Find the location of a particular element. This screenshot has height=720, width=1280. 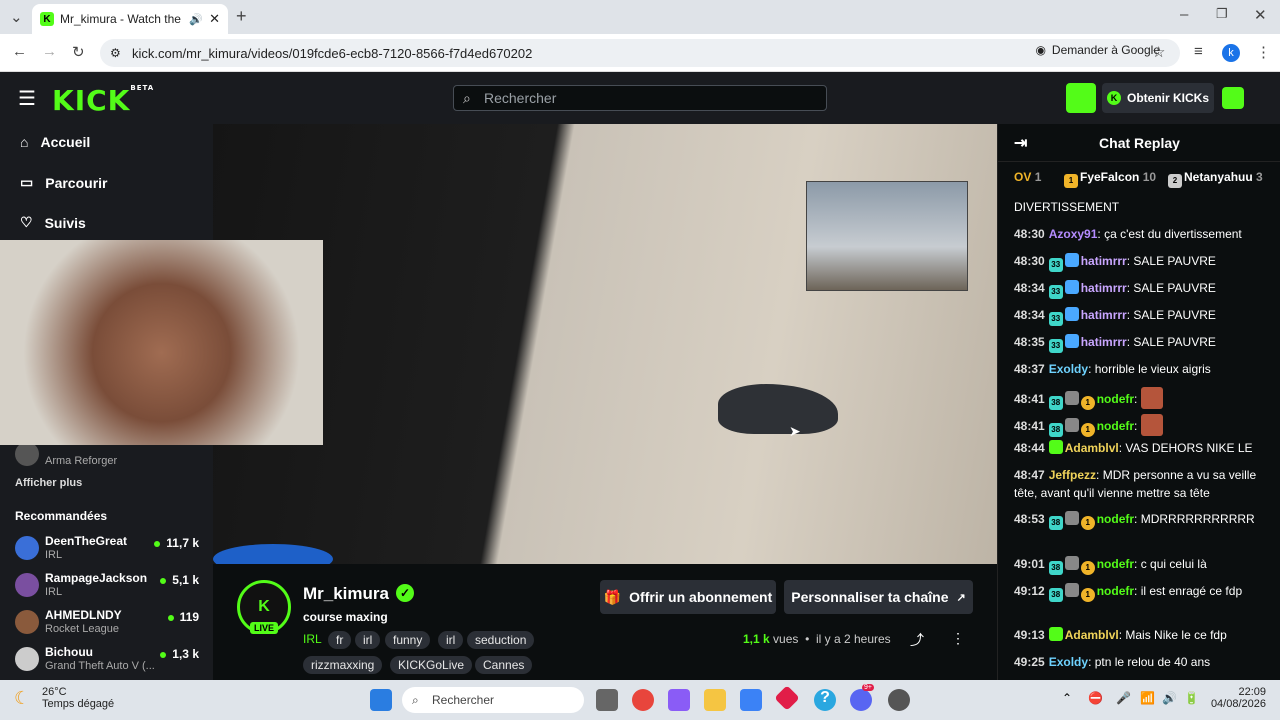

tag-chip: Cannes is located at coordinates (504, 665).